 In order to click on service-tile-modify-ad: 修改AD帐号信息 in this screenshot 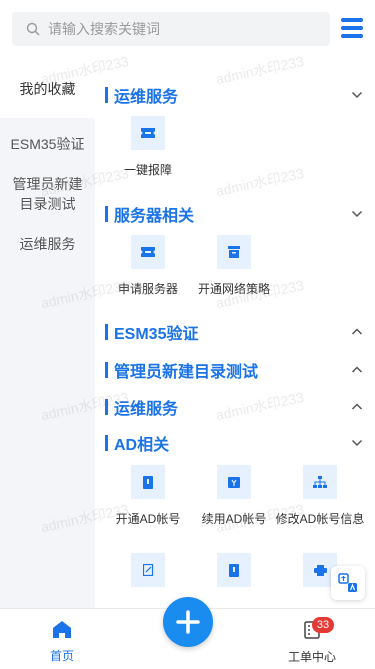, I will do `click(320, 496)`.